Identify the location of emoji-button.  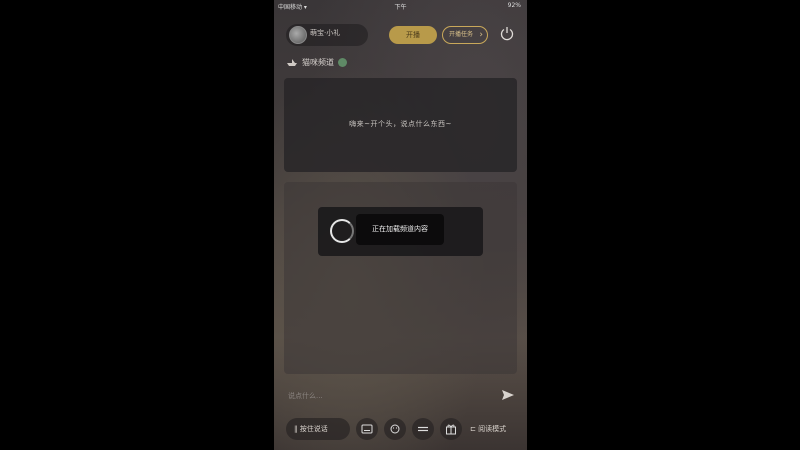
(395, 429).